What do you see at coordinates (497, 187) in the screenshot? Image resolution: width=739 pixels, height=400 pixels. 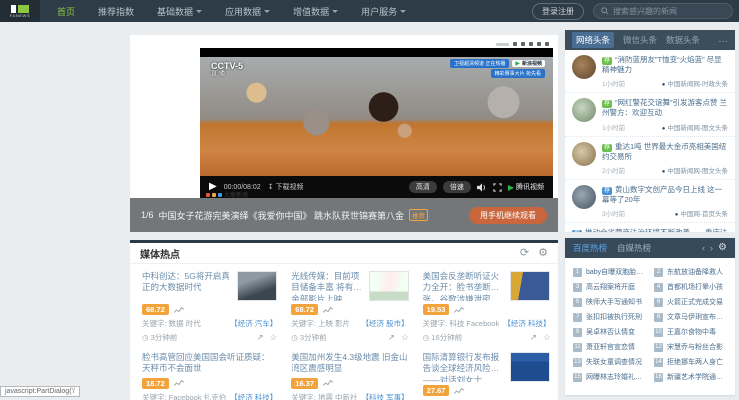 I see `fullscreen-icon` at bounding box center [497, 187].